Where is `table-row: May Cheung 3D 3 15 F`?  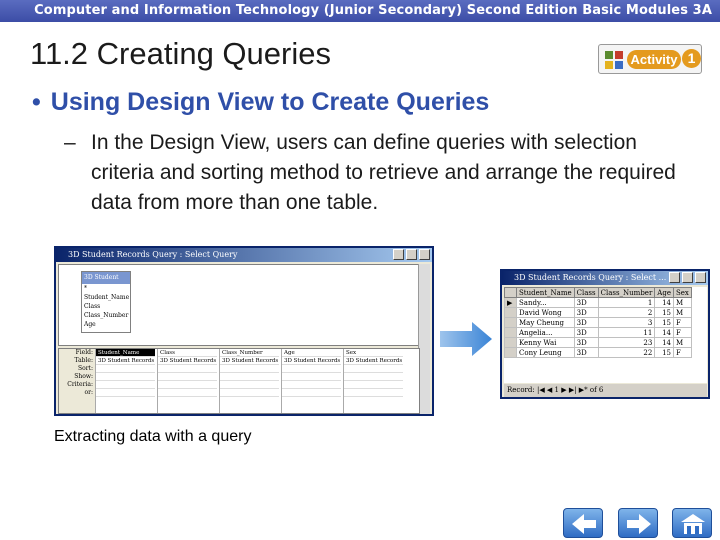
table-row: May Cheung 3D 3 15 F is located at coordinates (598, 322).